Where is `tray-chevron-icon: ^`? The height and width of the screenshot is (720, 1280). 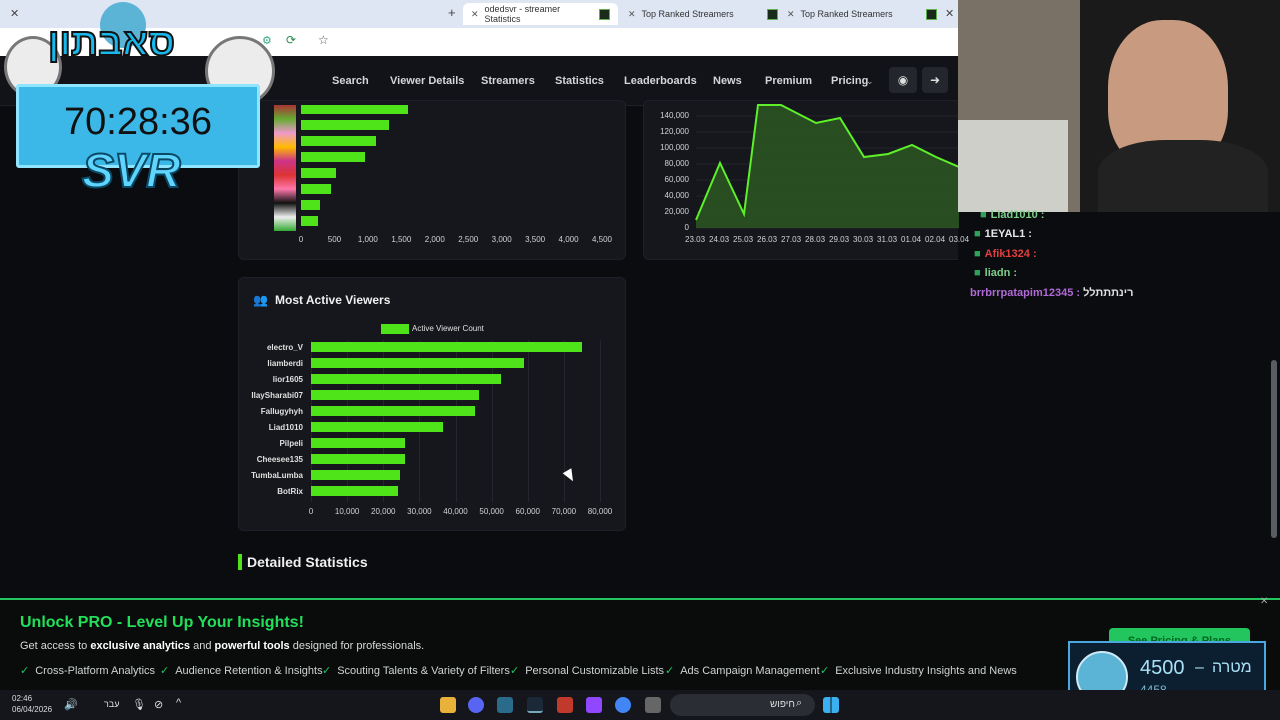
tray-chevron-icon: ^ is located at coordinates (178, 703).